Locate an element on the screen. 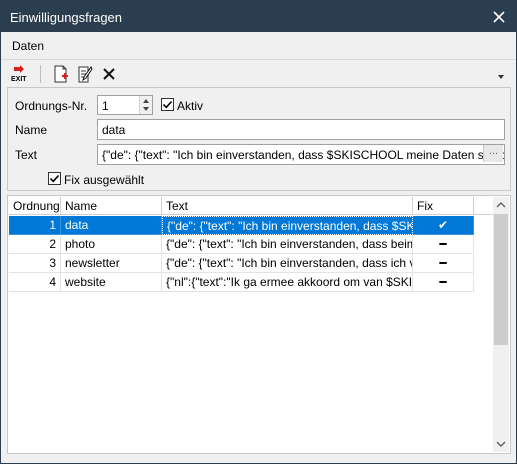 The height and width of the screenshot is (464, 517). toolbar-separator is located at coordinates (40, 74).